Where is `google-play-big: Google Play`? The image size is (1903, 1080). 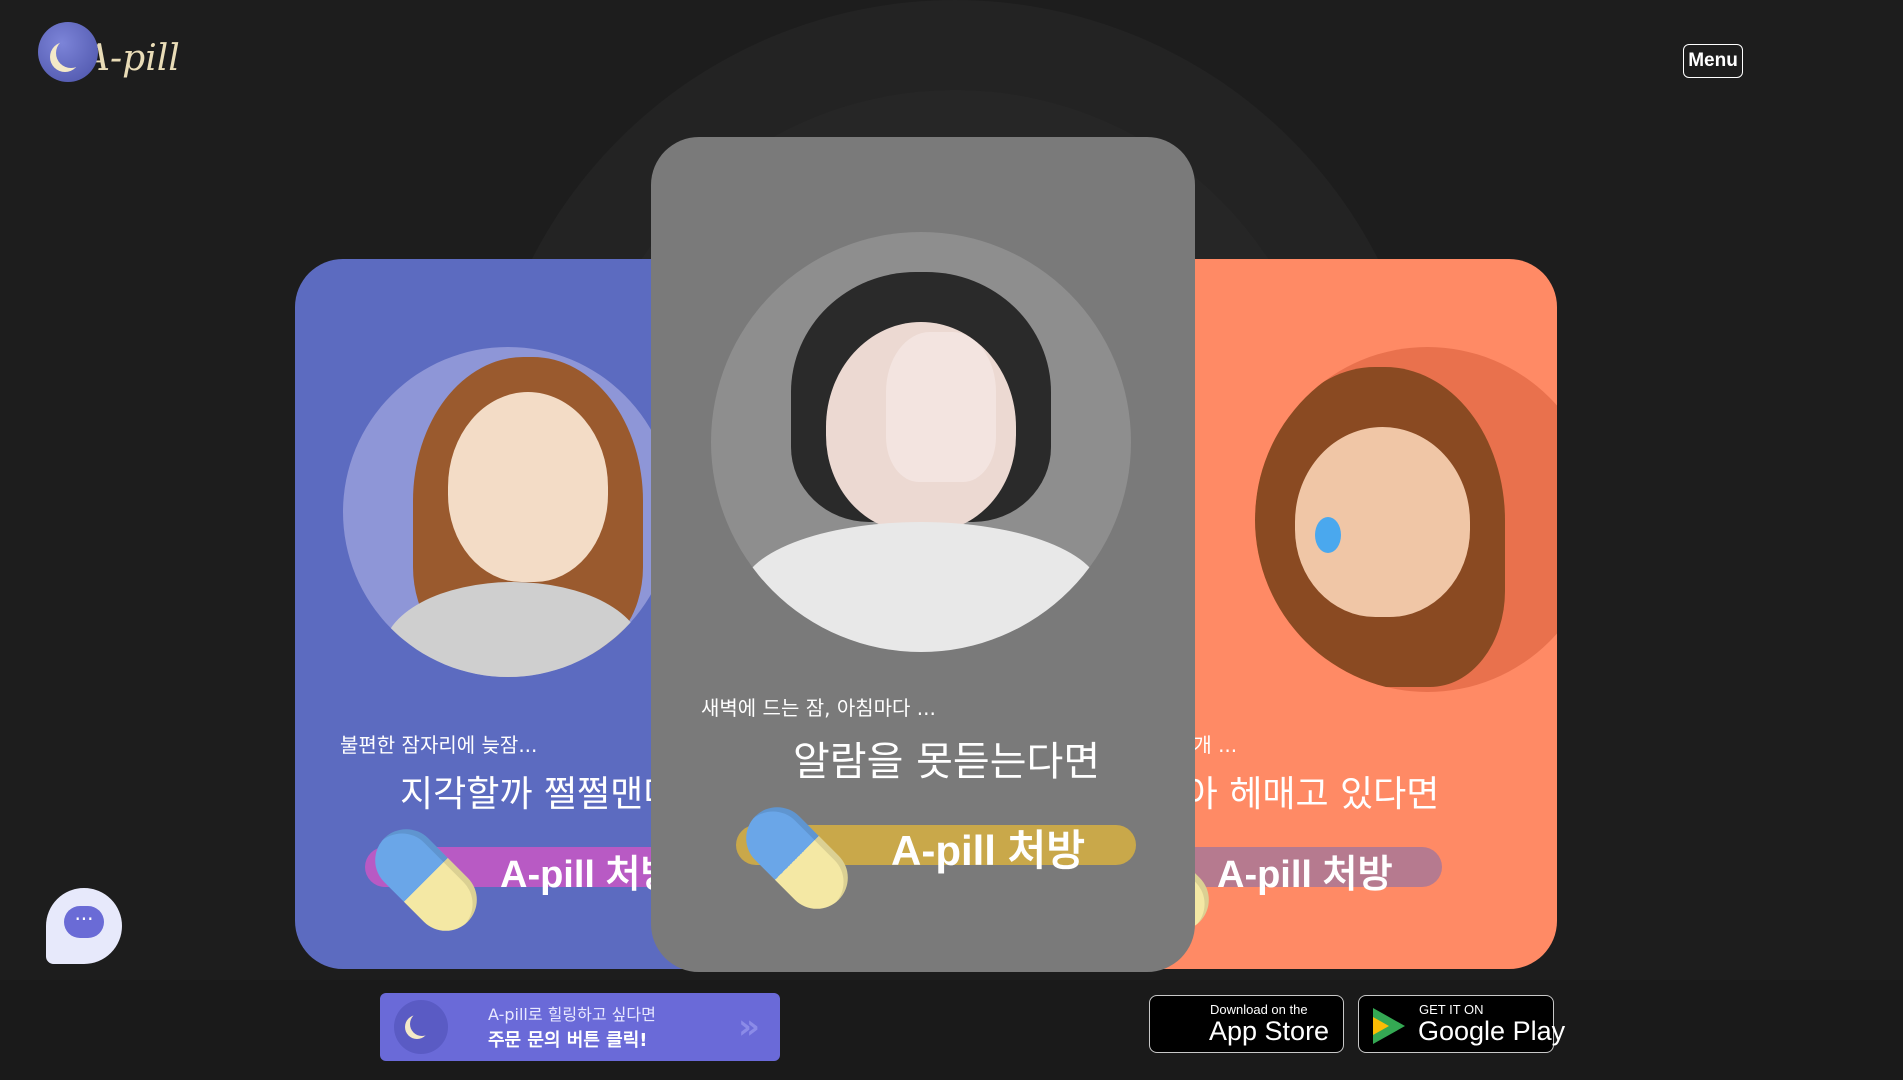
google-play-big: Google Play is located at coordinates (1492, 1031).